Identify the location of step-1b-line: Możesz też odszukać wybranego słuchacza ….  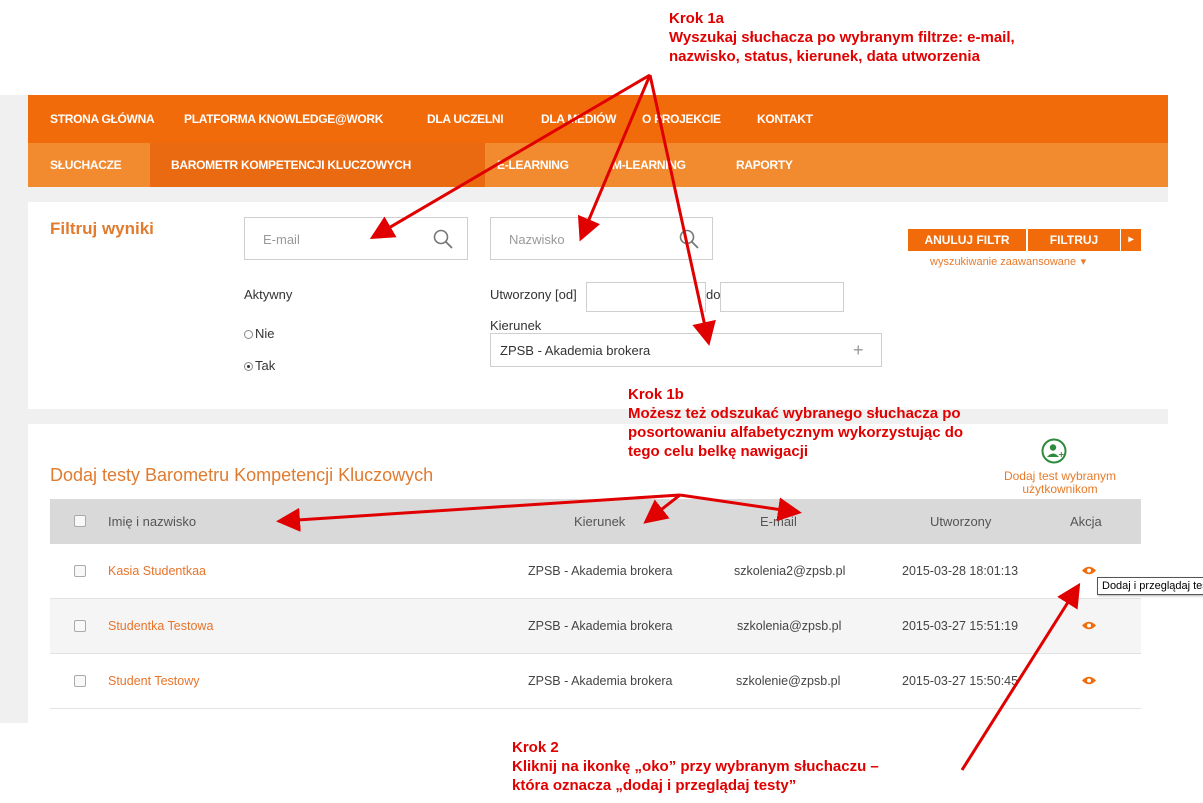
(794, 413).